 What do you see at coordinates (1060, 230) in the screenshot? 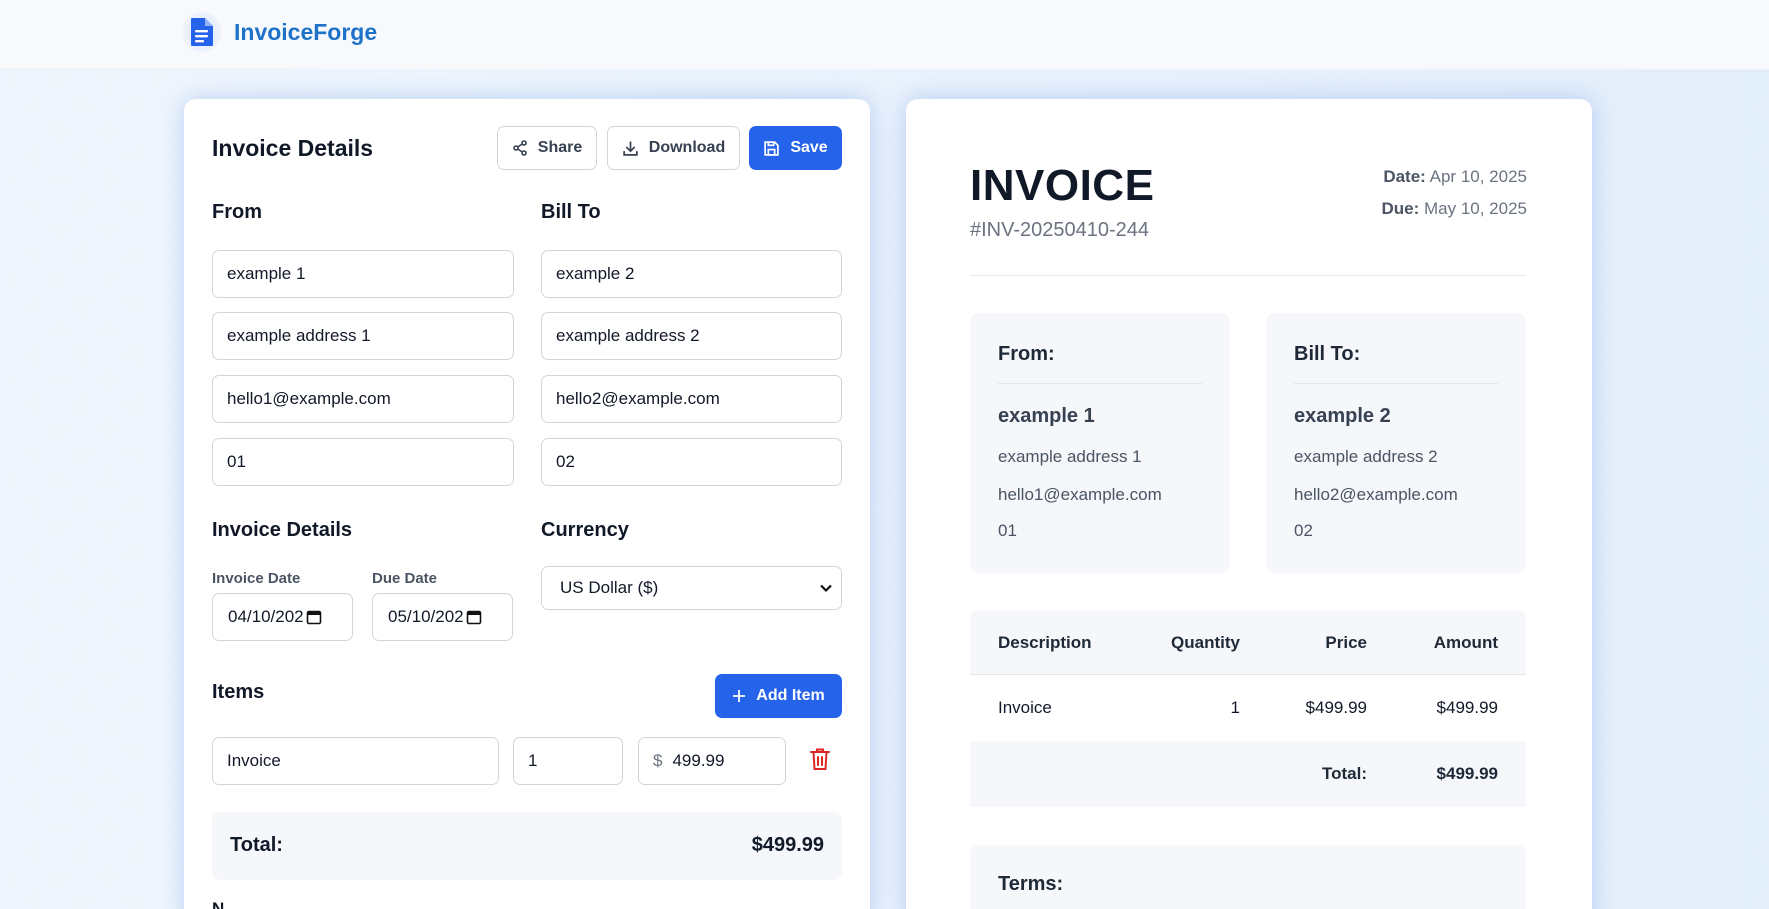
I see `invoice-number: #INV-20250410-244` at bounding box center [1060, 230].